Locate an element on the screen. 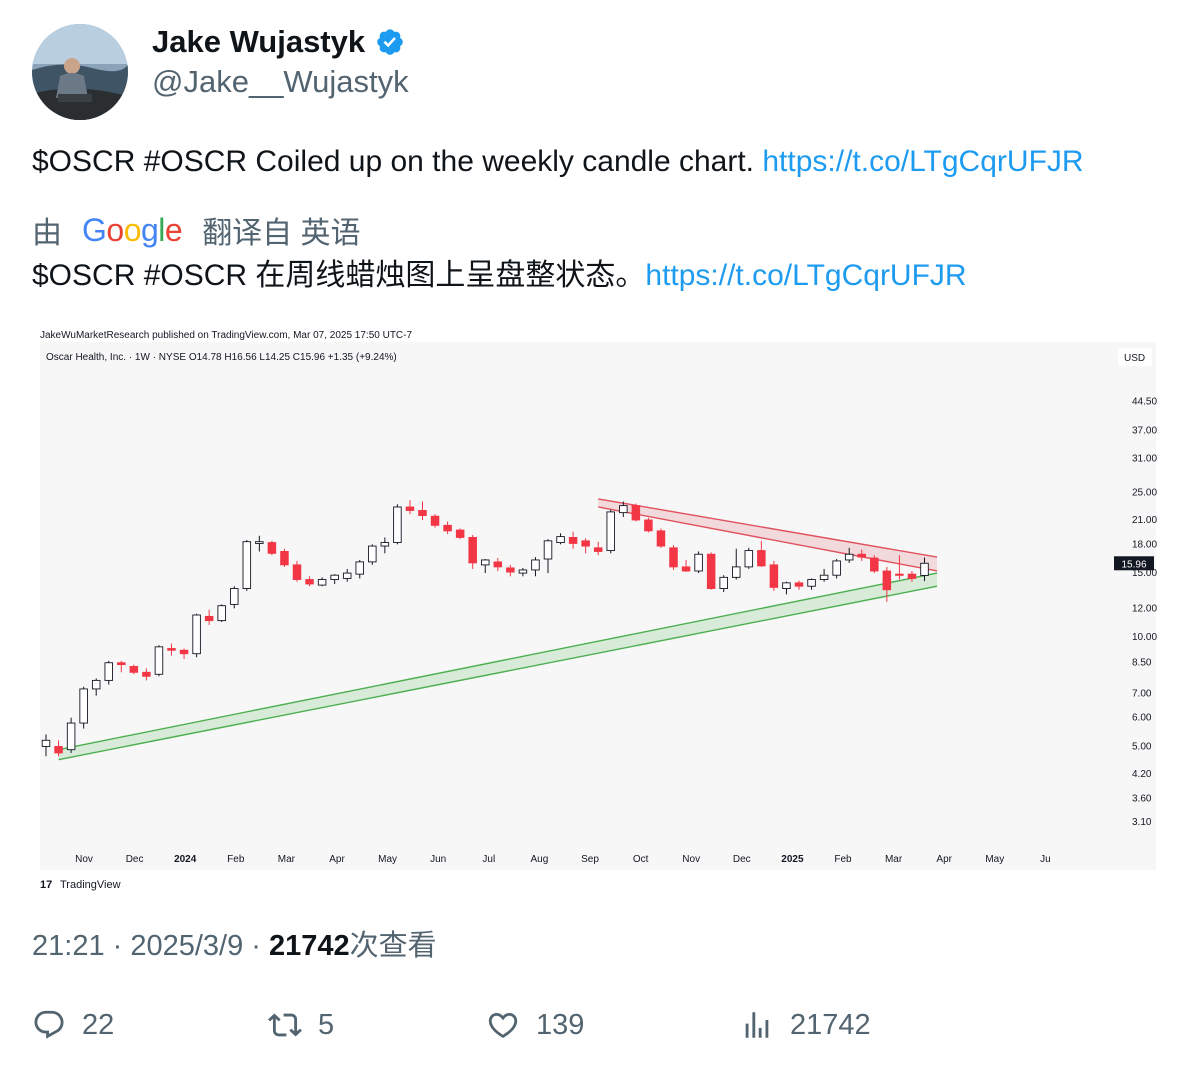 This screenshot has height=1076, width=1196. y-tick-label: 7.00 is located at coordinates (1142, 693).